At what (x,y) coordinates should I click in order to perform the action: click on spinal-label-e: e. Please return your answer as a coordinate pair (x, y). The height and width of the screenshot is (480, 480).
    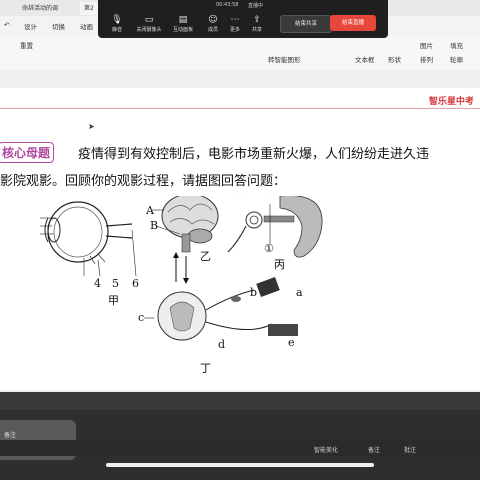
    Looking at the image, I should click on (291, 342).